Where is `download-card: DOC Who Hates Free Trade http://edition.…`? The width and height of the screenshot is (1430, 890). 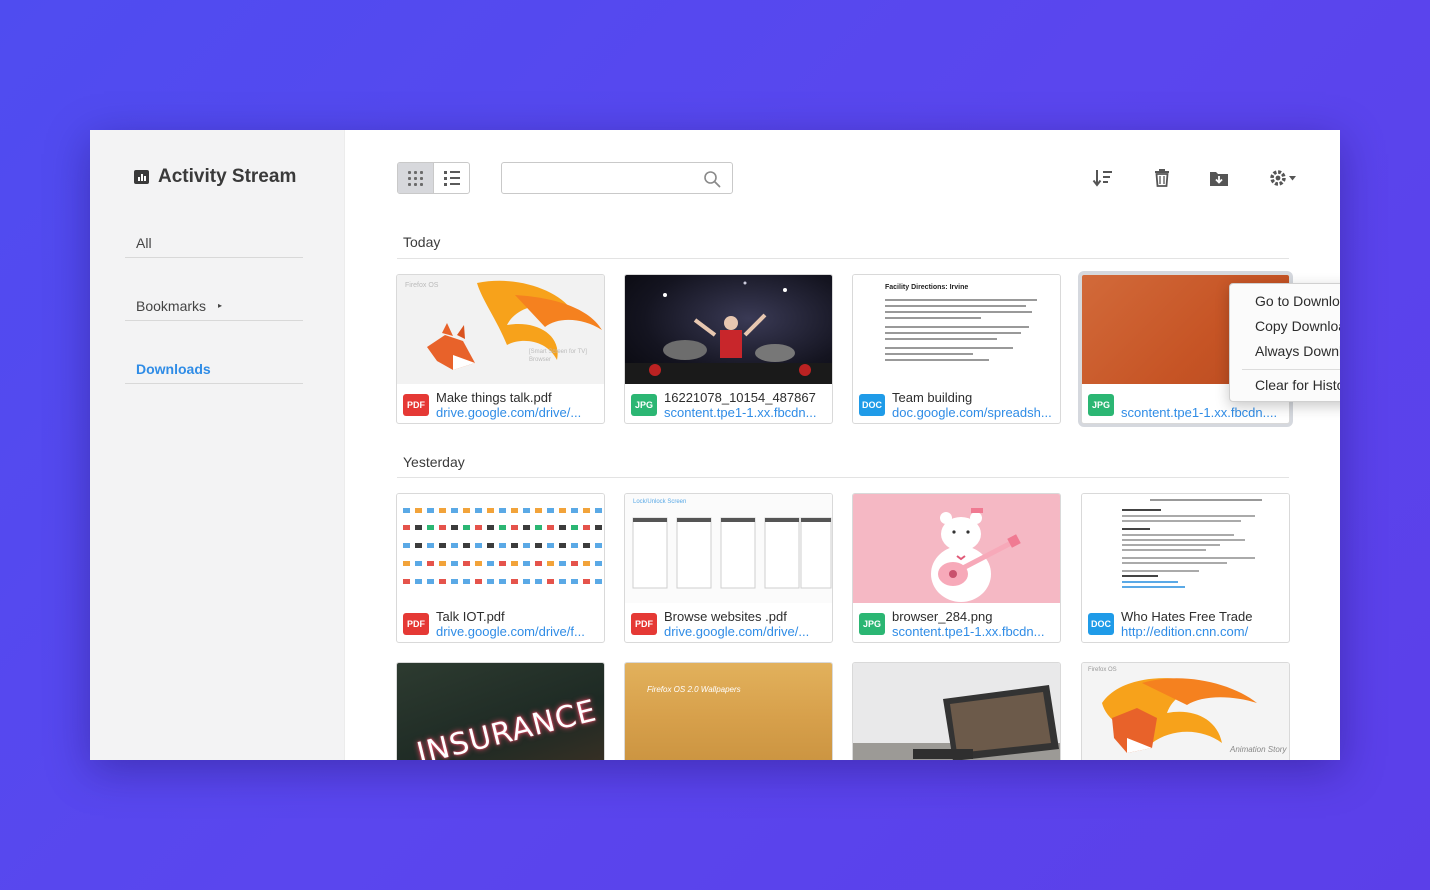 download-card: DOC Who Hates Free Trade http://edition.… is located at coordinates (1185, 568).